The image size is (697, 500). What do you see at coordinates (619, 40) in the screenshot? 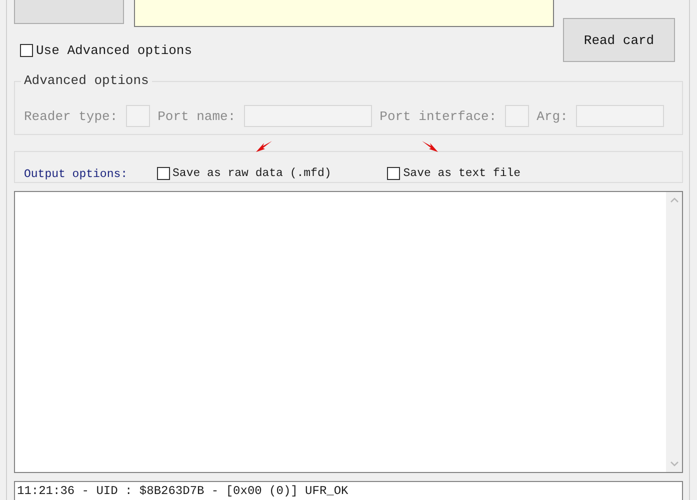
I see `read-card-button: Read card` at bounding box center [619, 40].